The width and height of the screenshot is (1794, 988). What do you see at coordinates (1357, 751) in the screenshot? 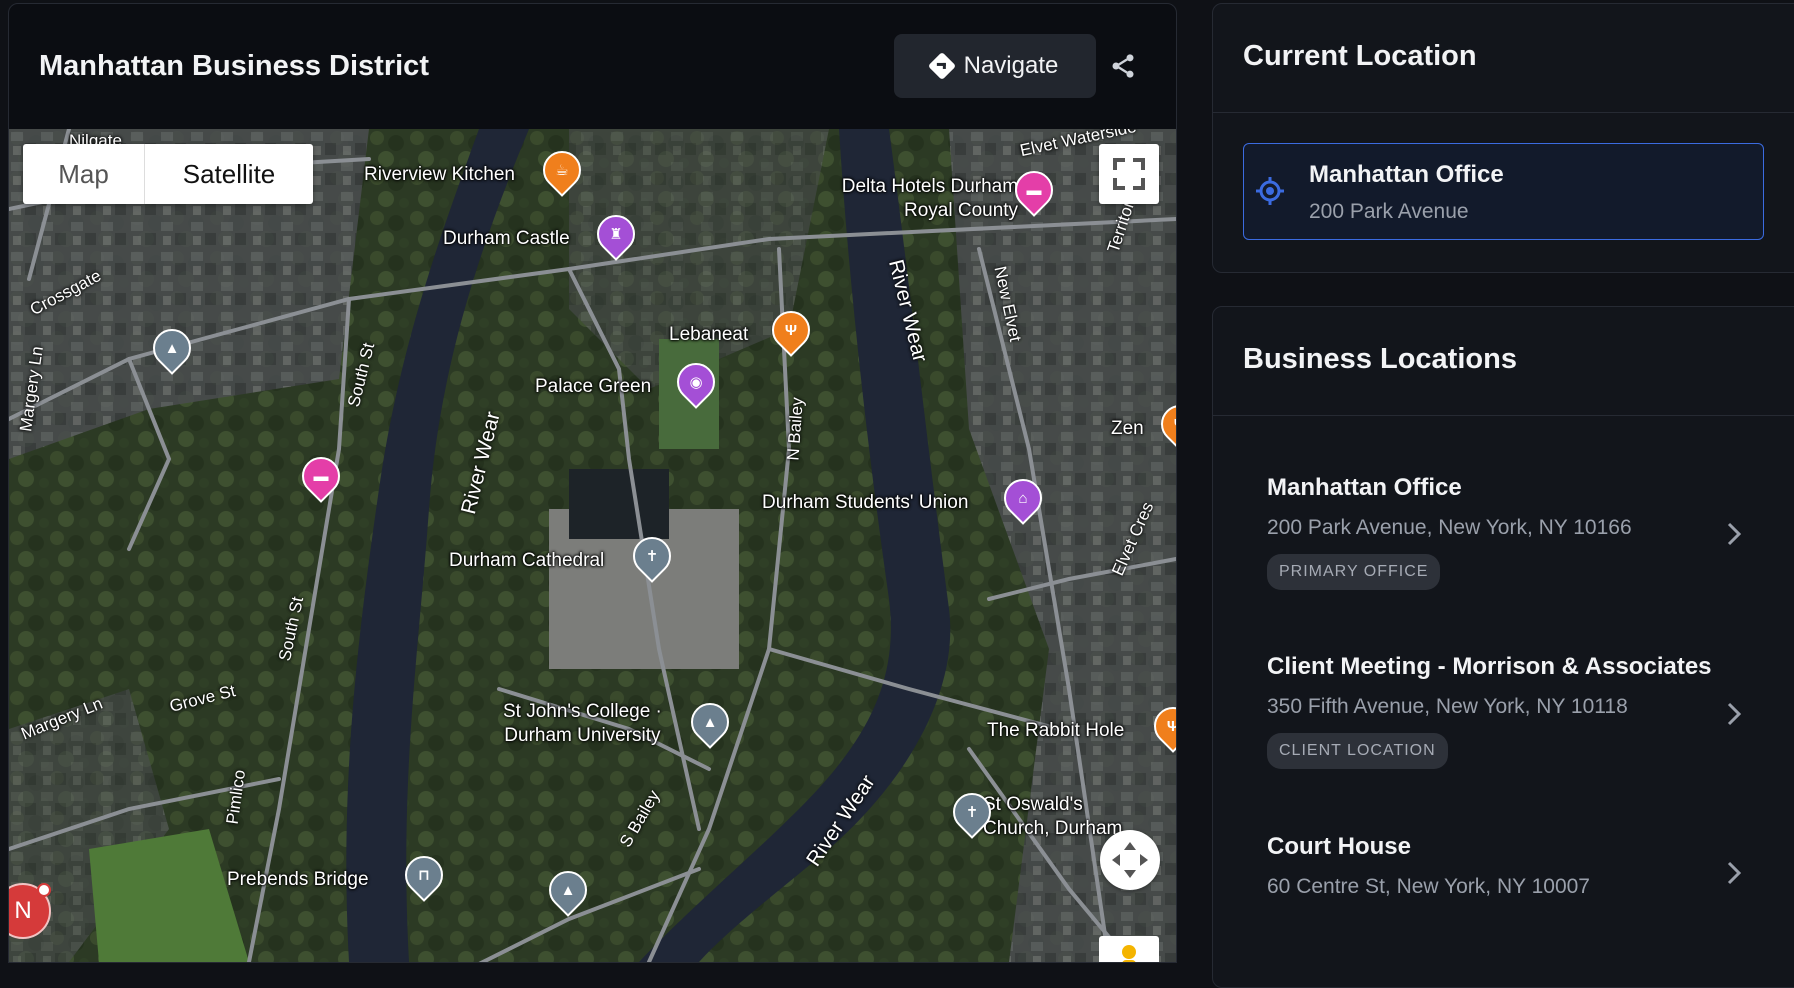
I see `status-badge: CLIENT LOCATION` at bounding box center [1357, 751].